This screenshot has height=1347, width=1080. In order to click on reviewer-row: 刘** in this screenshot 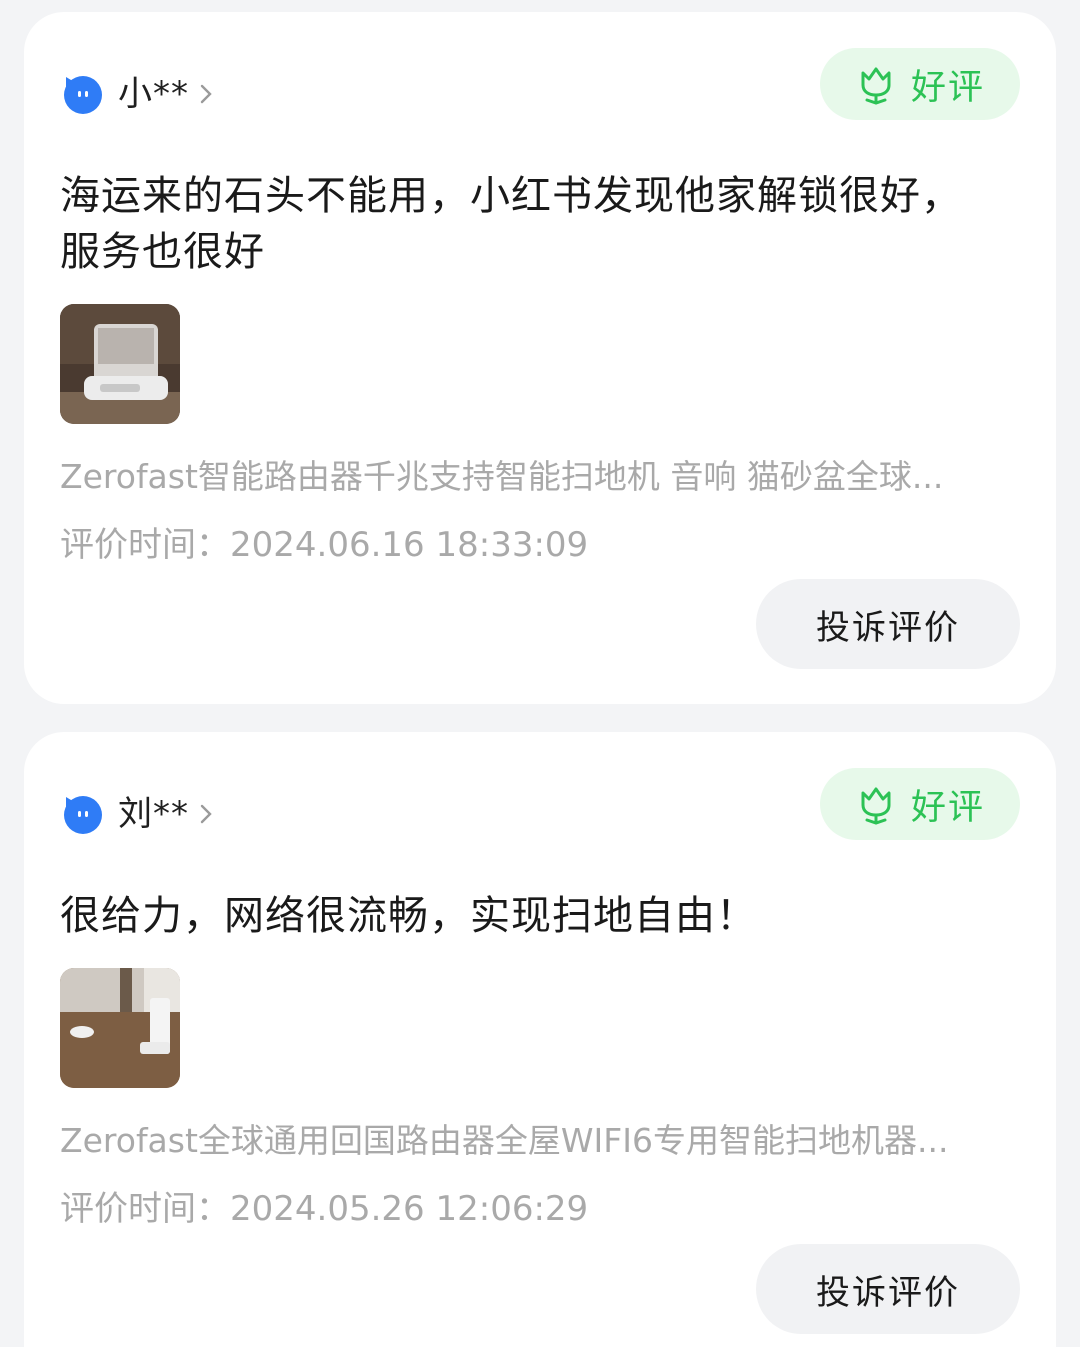, I will do `click(140, 814)`.